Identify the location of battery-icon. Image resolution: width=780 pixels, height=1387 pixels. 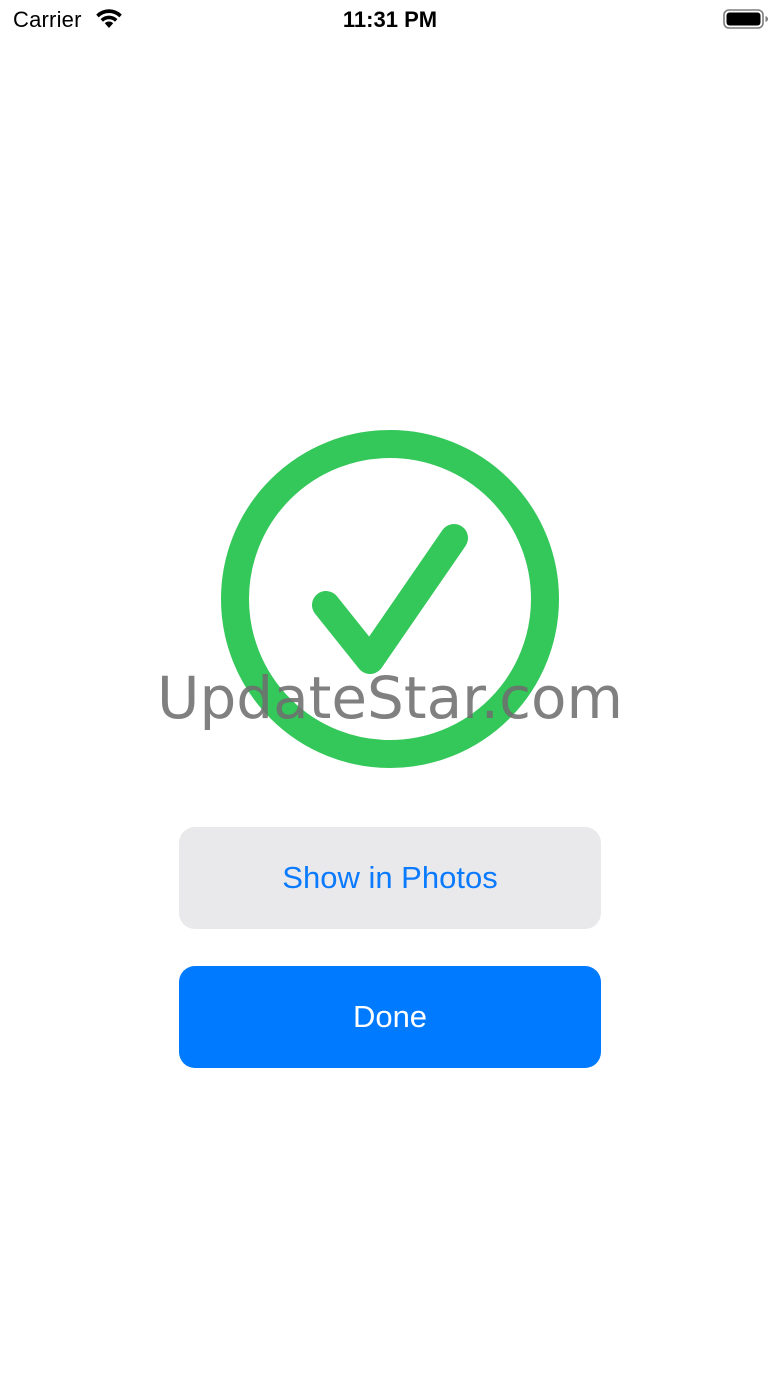
(746, 19).